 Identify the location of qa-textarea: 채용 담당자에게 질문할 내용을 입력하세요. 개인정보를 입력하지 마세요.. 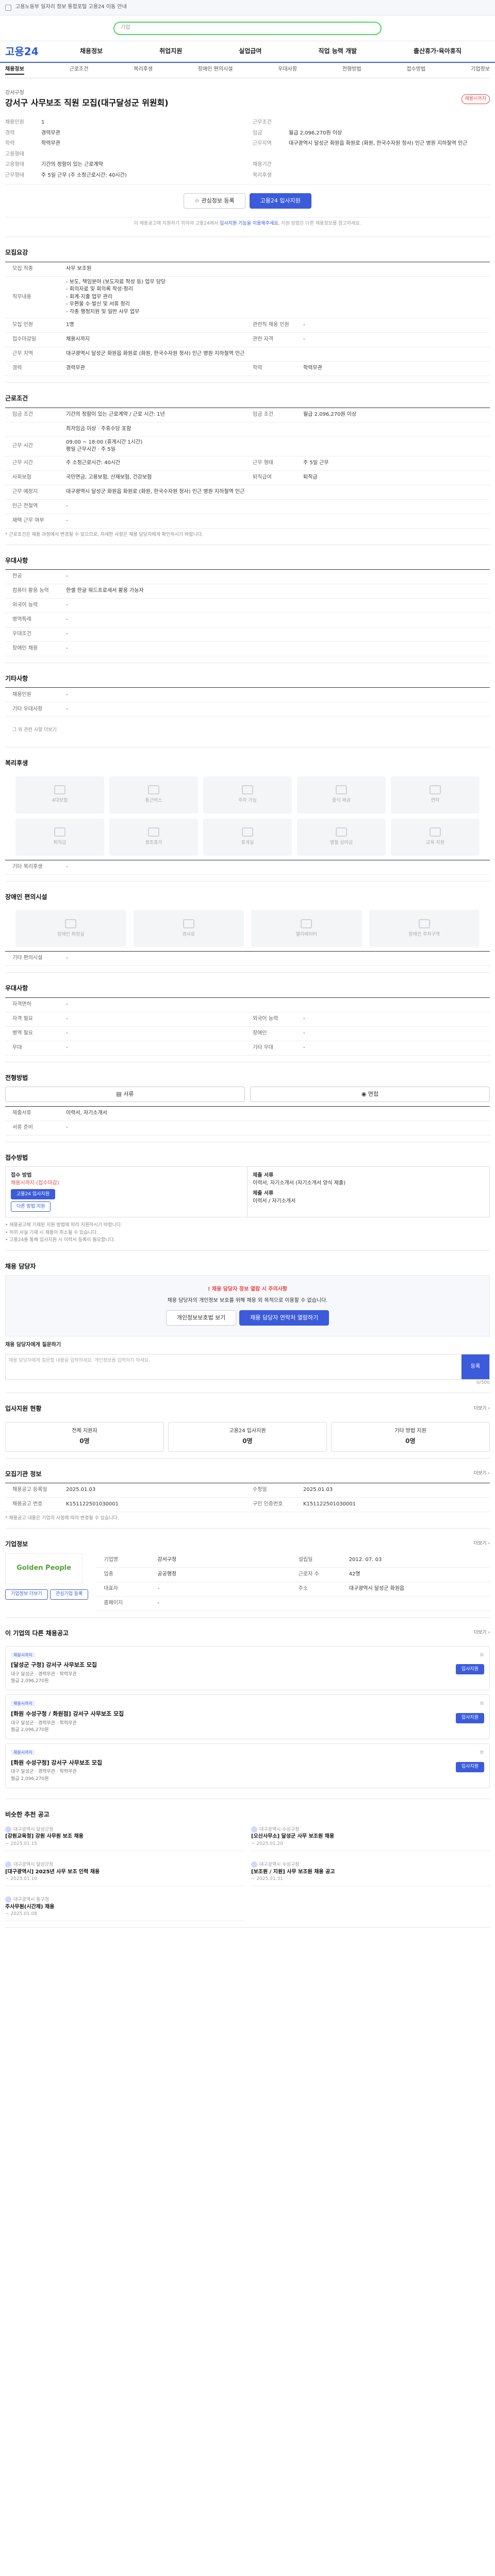
(233, 1366).